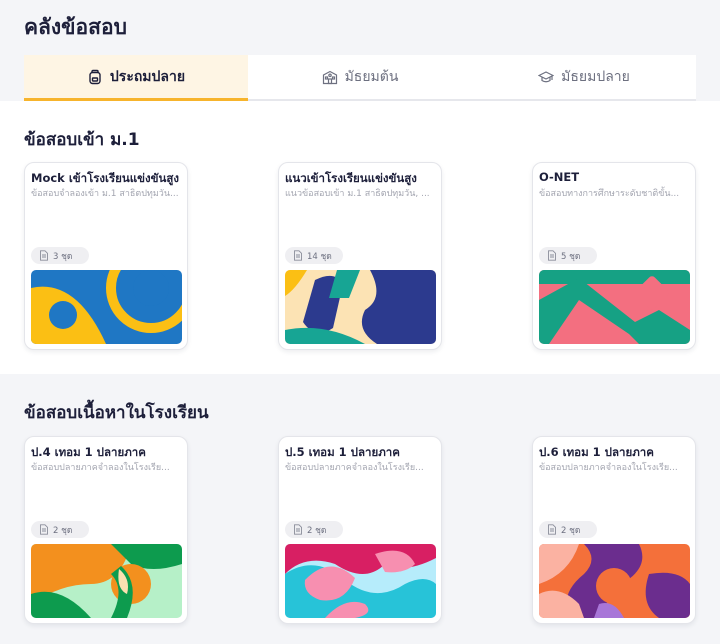  I want to click on section-title: ข้อสอบเข้า ม.1, so click(82, 140).